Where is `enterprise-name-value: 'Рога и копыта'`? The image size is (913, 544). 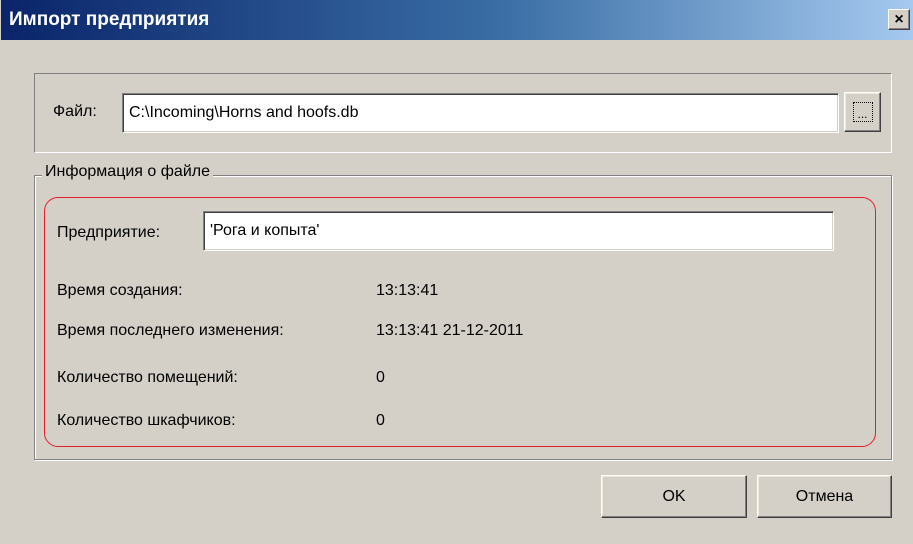 enterprise-name-value: 'Рога и копыта' is located at coordinates (265, 230).